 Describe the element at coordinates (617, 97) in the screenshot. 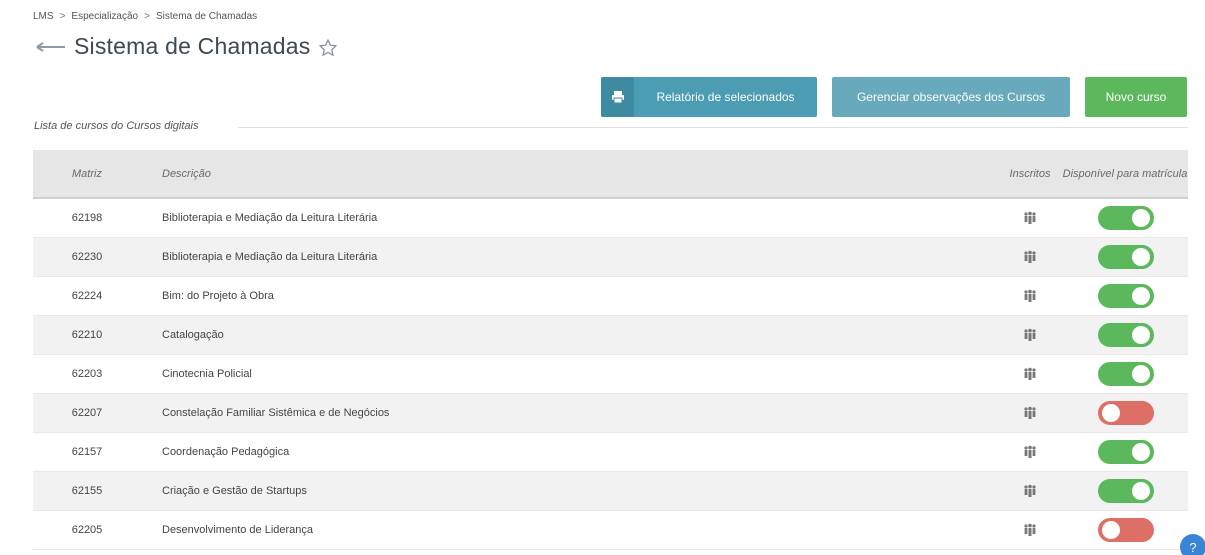

I see `printer-icon` at that location.